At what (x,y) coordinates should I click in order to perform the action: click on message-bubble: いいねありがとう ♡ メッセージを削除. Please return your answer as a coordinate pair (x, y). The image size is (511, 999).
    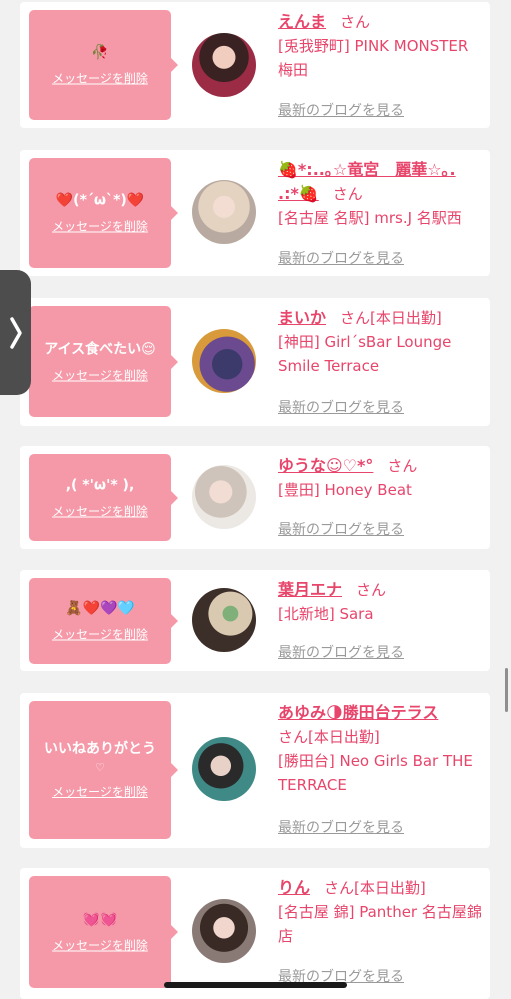
    Looking at the image, I should click on (103, 770).